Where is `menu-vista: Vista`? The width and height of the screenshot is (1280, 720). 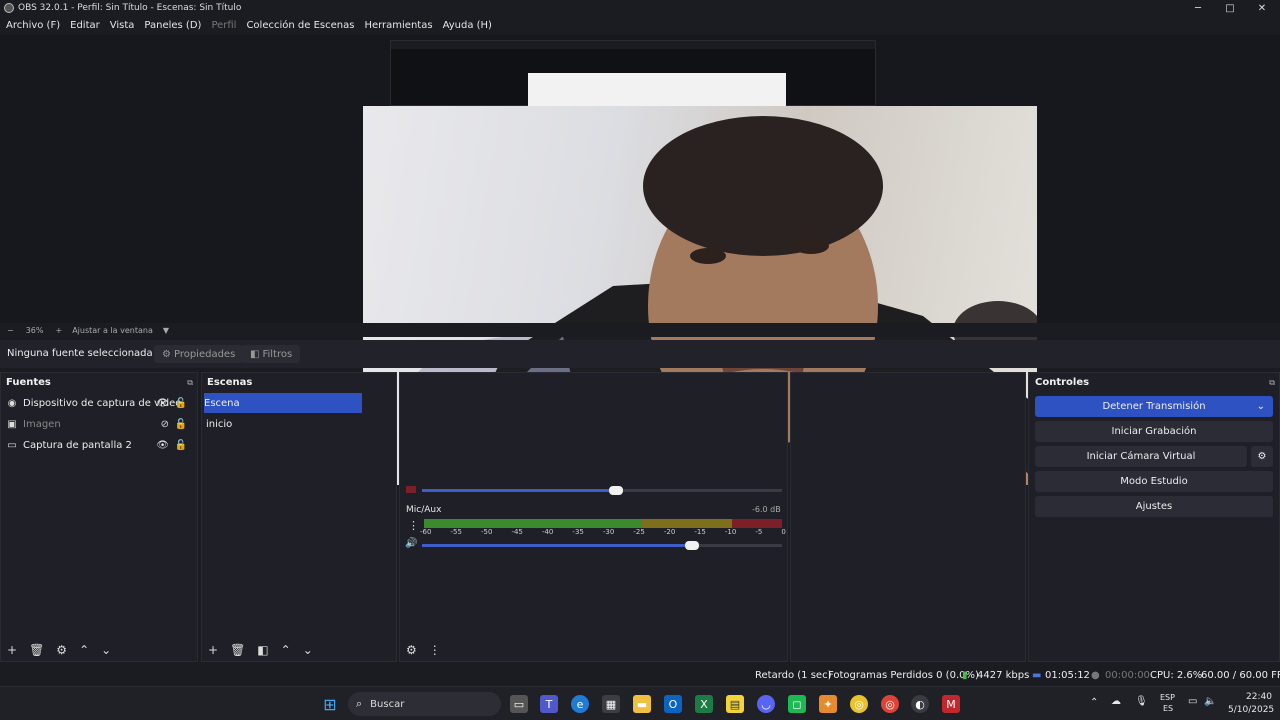 menu-vista: Vista is located at coordinates (122, 25).